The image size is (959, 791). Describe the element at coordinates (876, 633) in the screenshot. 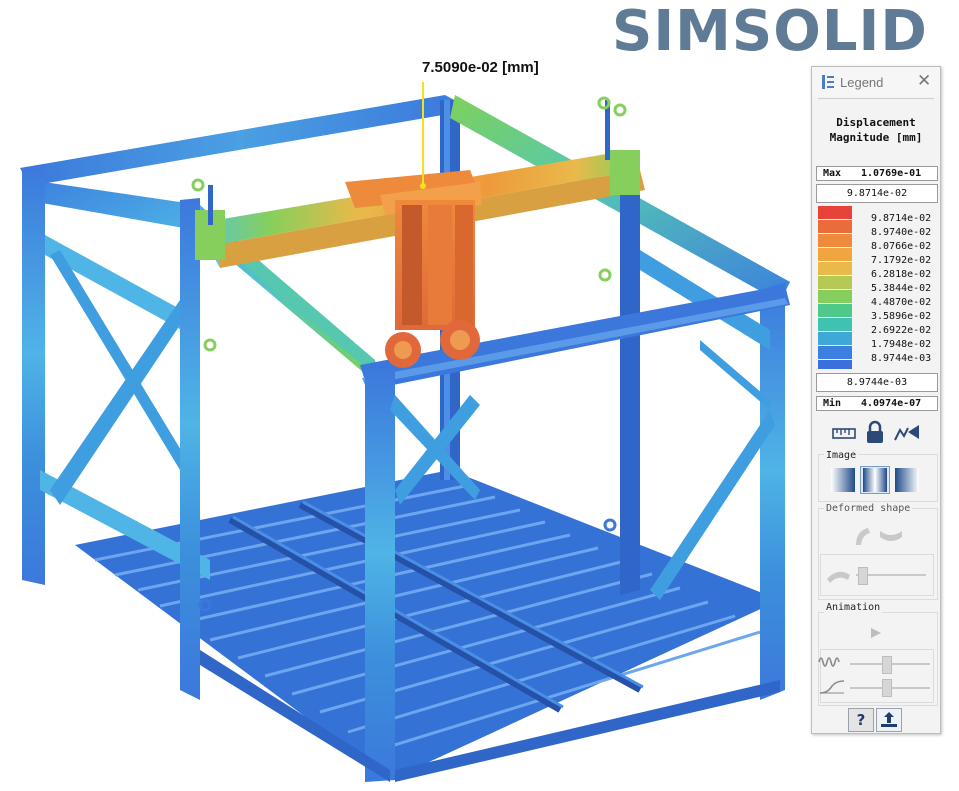

I see `play-icon` at that location.